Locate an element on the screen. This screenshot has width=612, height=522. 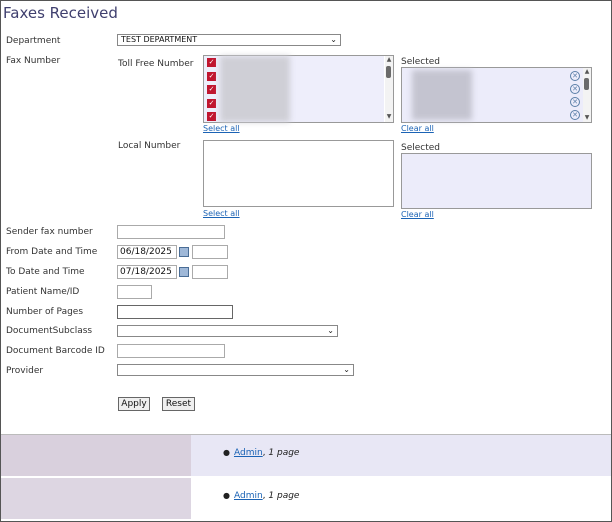
subclass-select: ⌄ is located at coordinates (227, 331).